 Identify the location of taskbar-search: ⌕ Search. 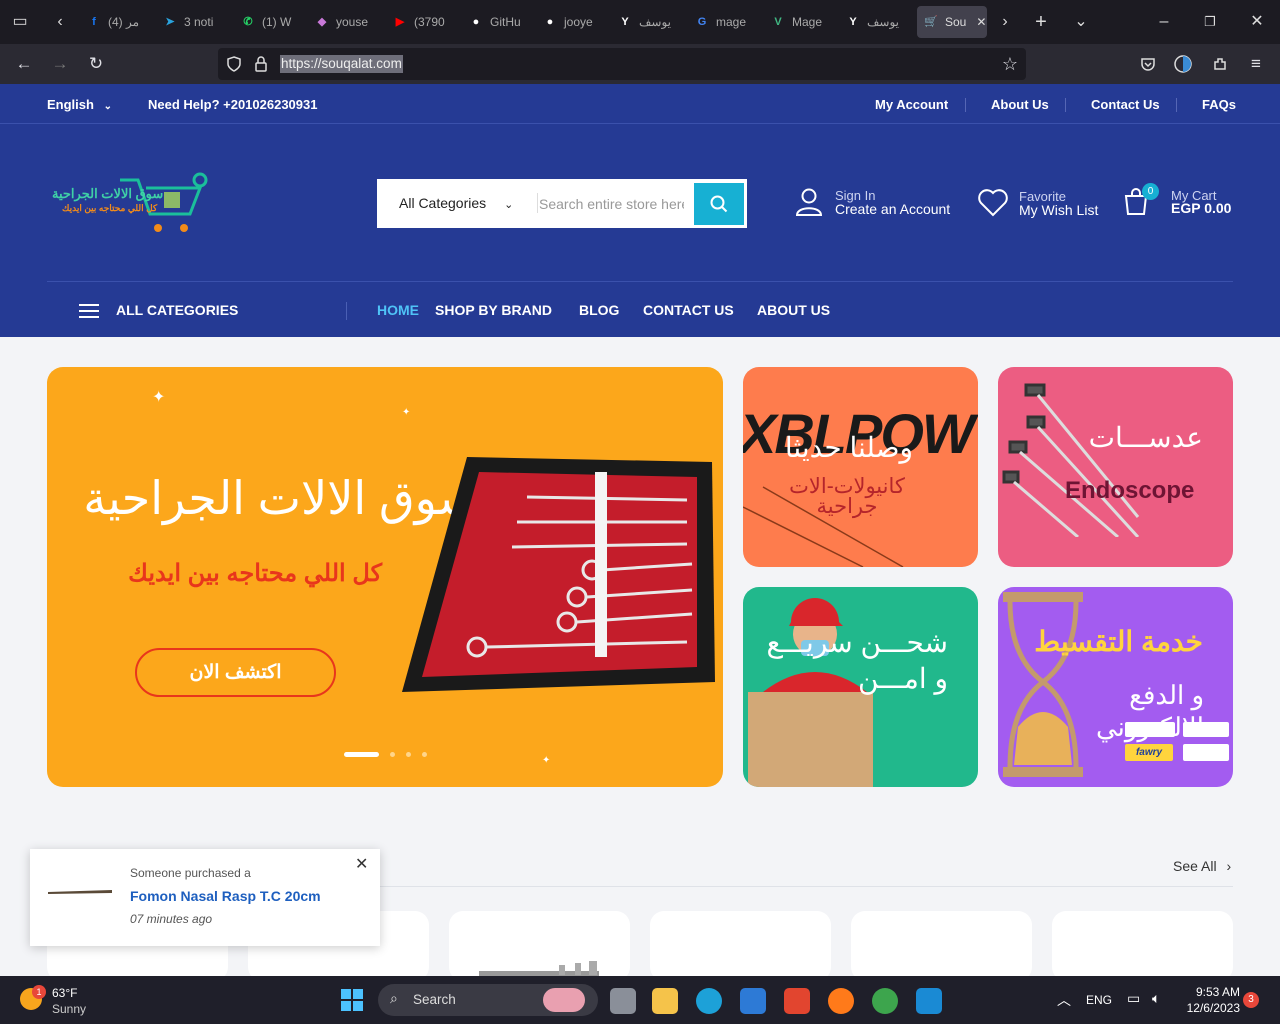
(488, 1000).